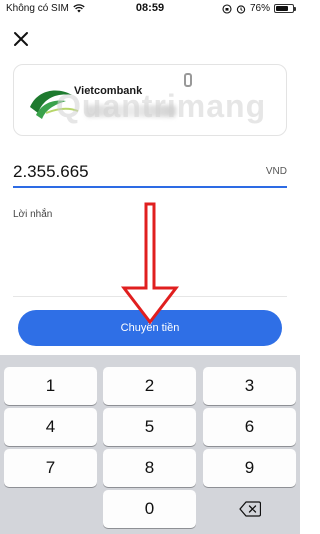  Describe the element at coordinates (149, 386) in the screenshot. I see `key-2: 2` at that location.